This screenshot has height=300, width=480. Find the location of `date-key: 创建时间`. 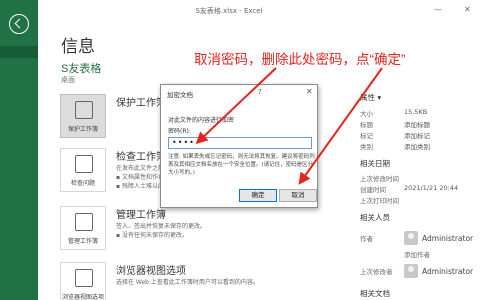

date-key: 创建时间 is located at coordinates (373, 190).